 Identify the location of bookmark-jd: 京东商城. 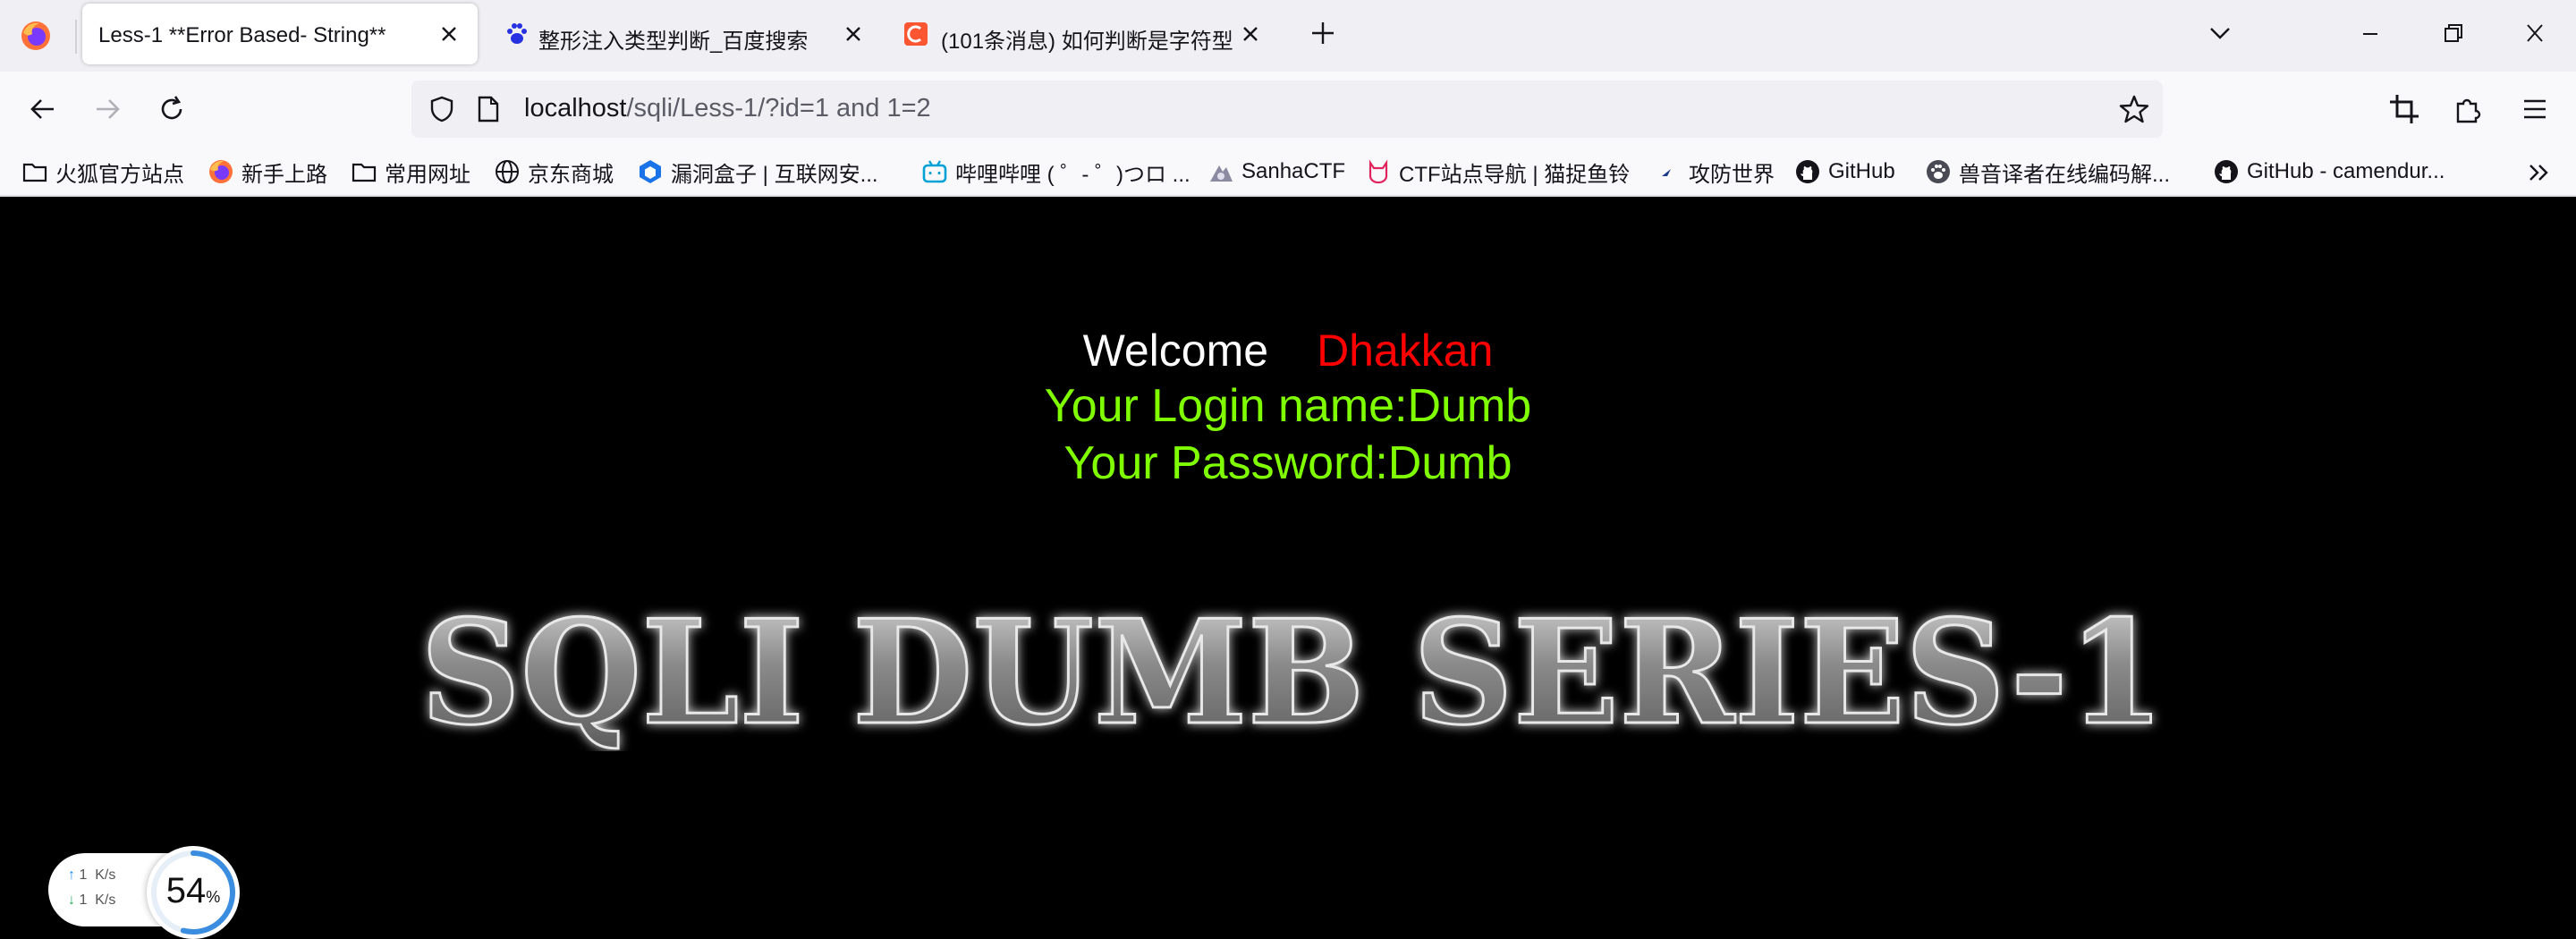
(554, 172).